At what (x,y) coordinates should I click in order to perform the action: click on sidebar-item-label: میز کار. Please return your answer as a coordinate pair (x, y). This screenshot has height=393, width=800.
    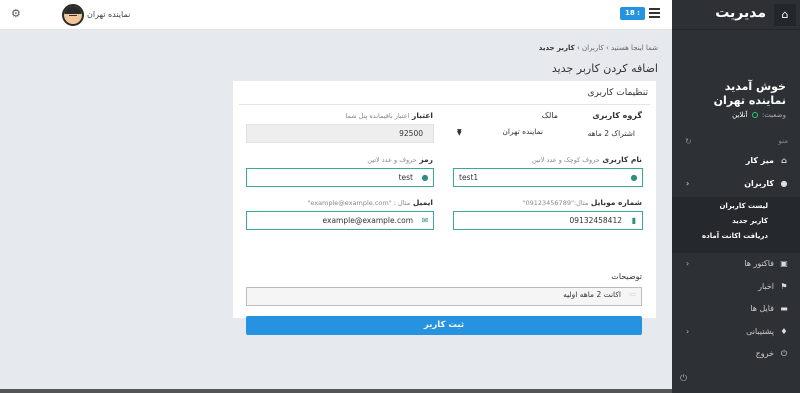
    Looking at the image, I should click on (759, 160).